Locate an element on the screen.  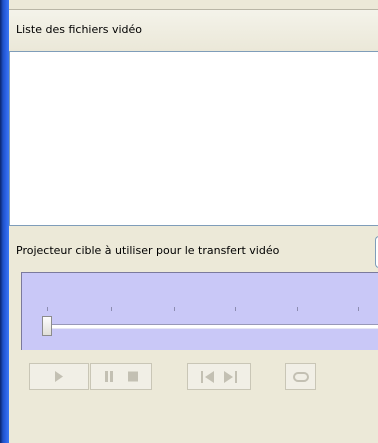
seek-track is located at coordinates (210, 326).